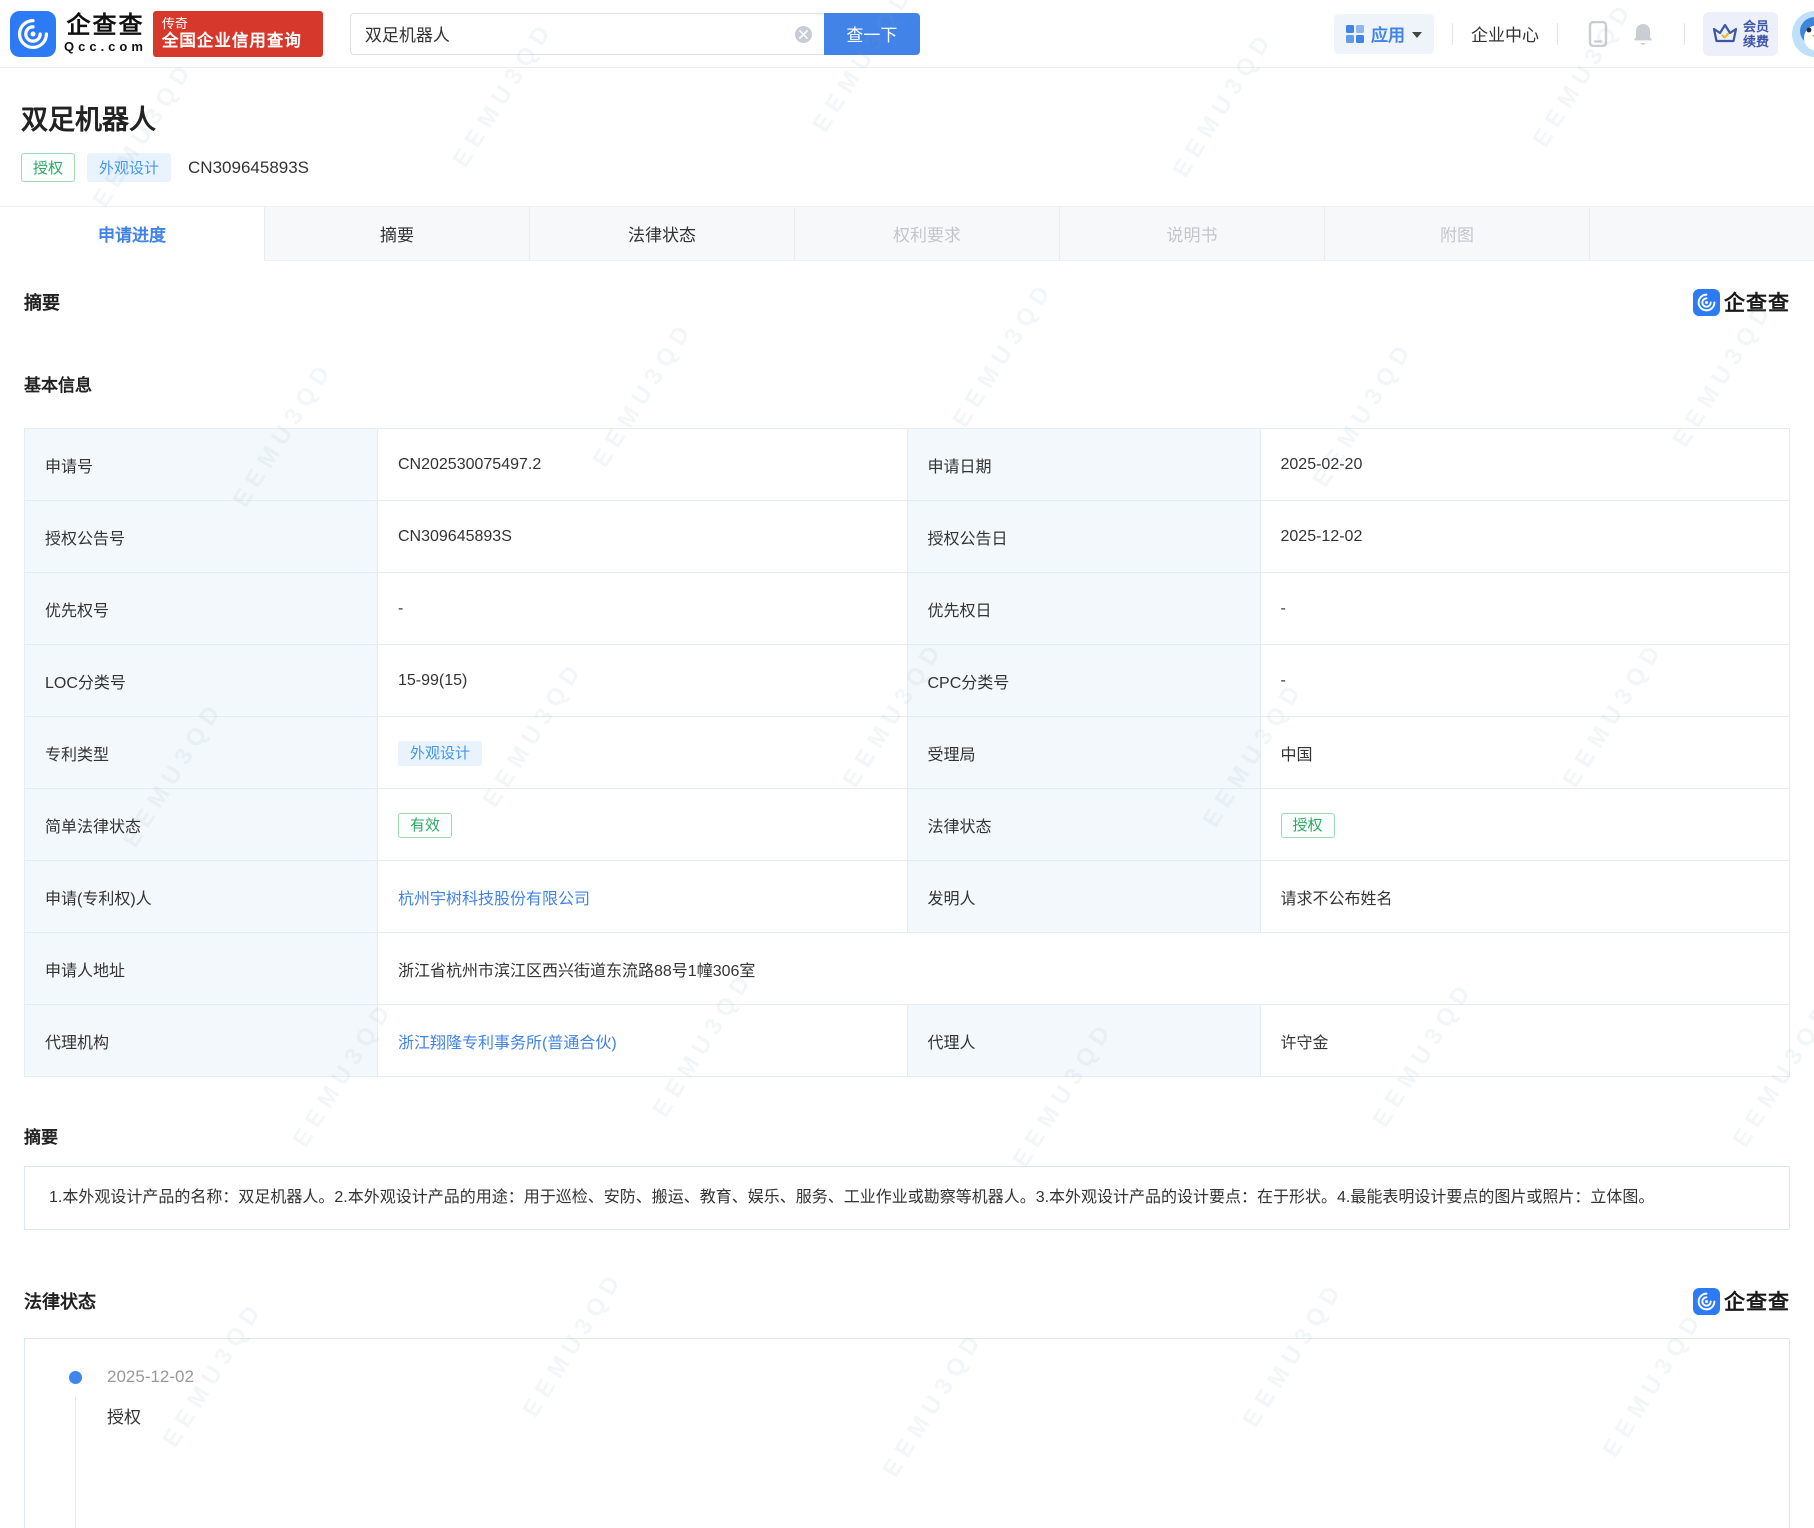  I want to click on promo-line2: 全国企业信用查询, so click(231, 41).